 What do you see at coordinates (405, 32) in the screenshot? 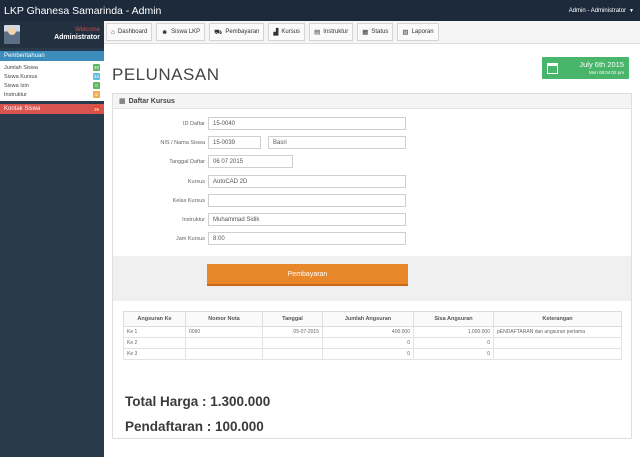
I see `report-icon: ▧` at bounding box center [405, 32].